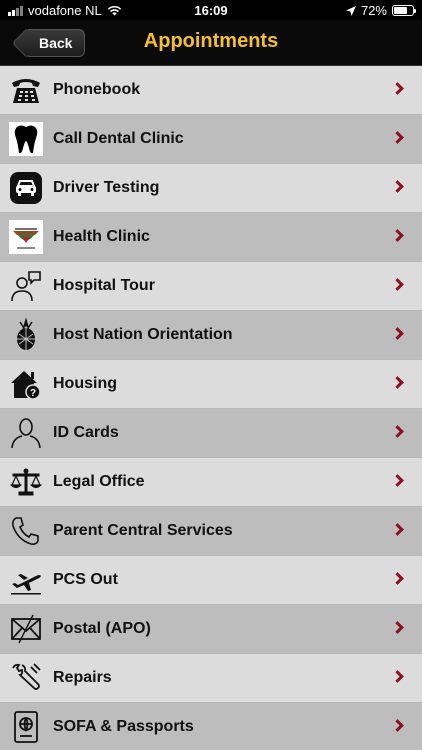 This screenshot has height=750, width=422. Describe the element at coordinates (106, 187) in the screenshot. I see `list-item-label: Driver Testing` at that location.